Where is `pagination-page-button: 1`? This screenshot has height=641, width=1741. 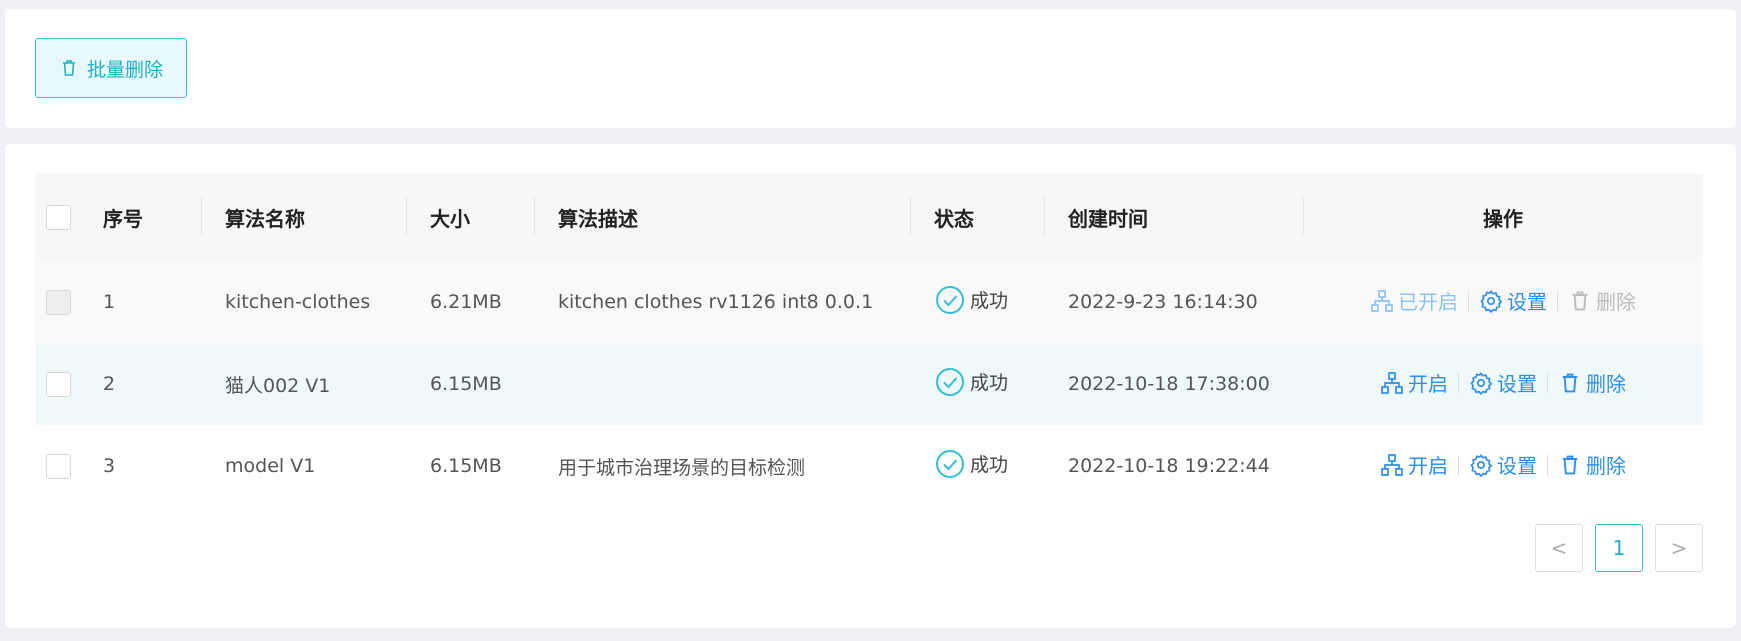
pagination-page-button: 1 is located at coordinates (1619, 548).